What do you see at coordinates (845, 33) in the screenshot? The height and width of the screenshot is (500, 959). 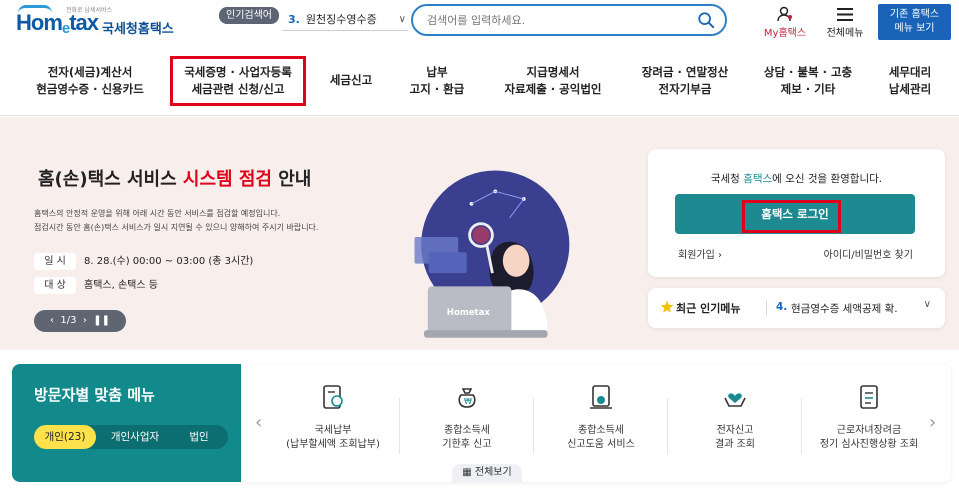 I see `all-menu-label: 전체메뉴` at bounding box center [845, 33].